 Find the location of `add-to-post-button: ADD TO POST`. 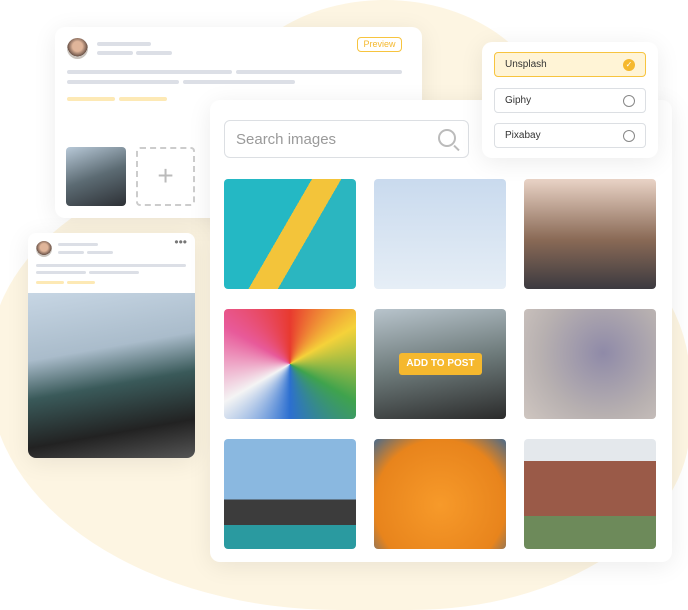

add-to-post-button: ADD TO POST is located at coordinates (440, 364).